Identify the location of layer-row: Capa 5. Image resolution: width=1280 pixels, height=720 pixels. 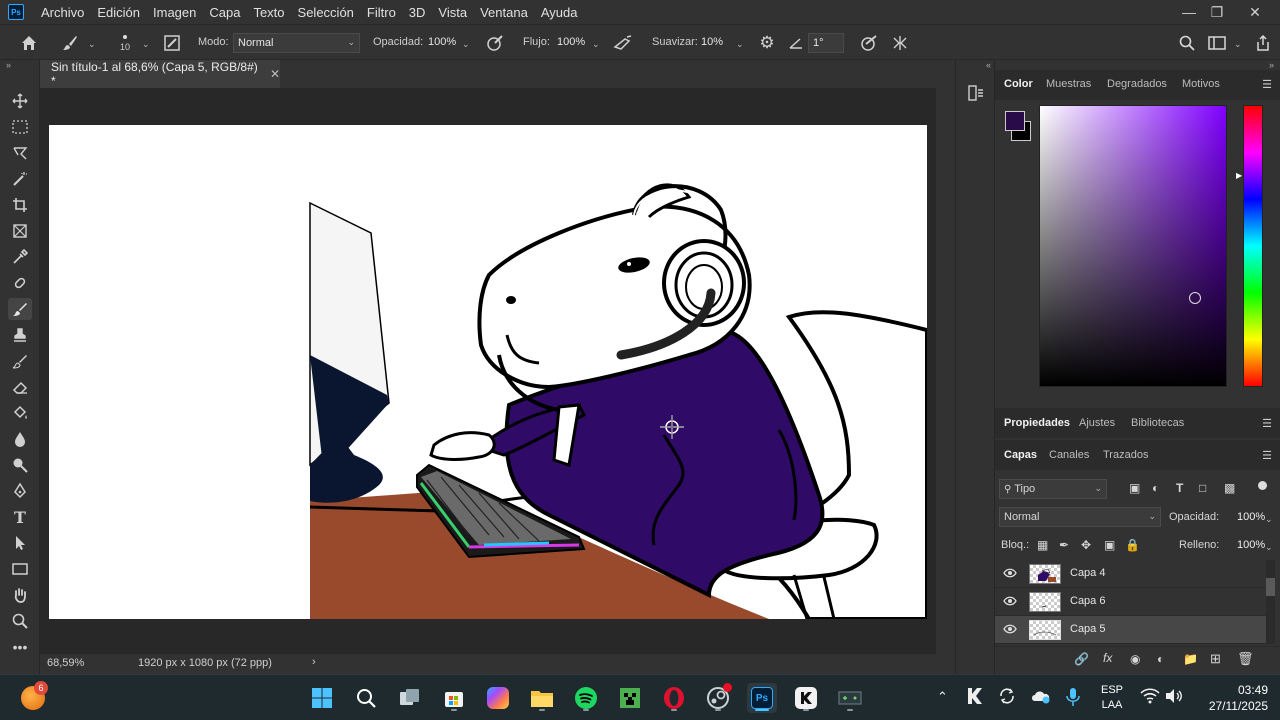
(1134, 630).